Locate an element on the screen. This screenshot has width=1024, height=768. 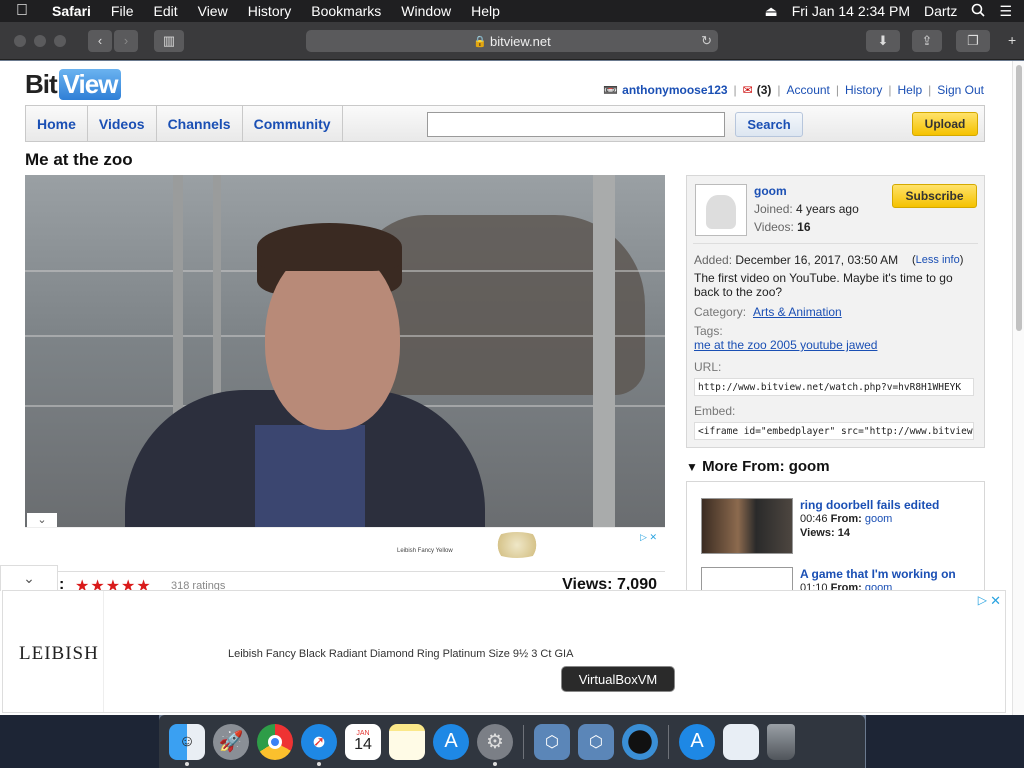
window-close-button is located at coordinates (20, 40).